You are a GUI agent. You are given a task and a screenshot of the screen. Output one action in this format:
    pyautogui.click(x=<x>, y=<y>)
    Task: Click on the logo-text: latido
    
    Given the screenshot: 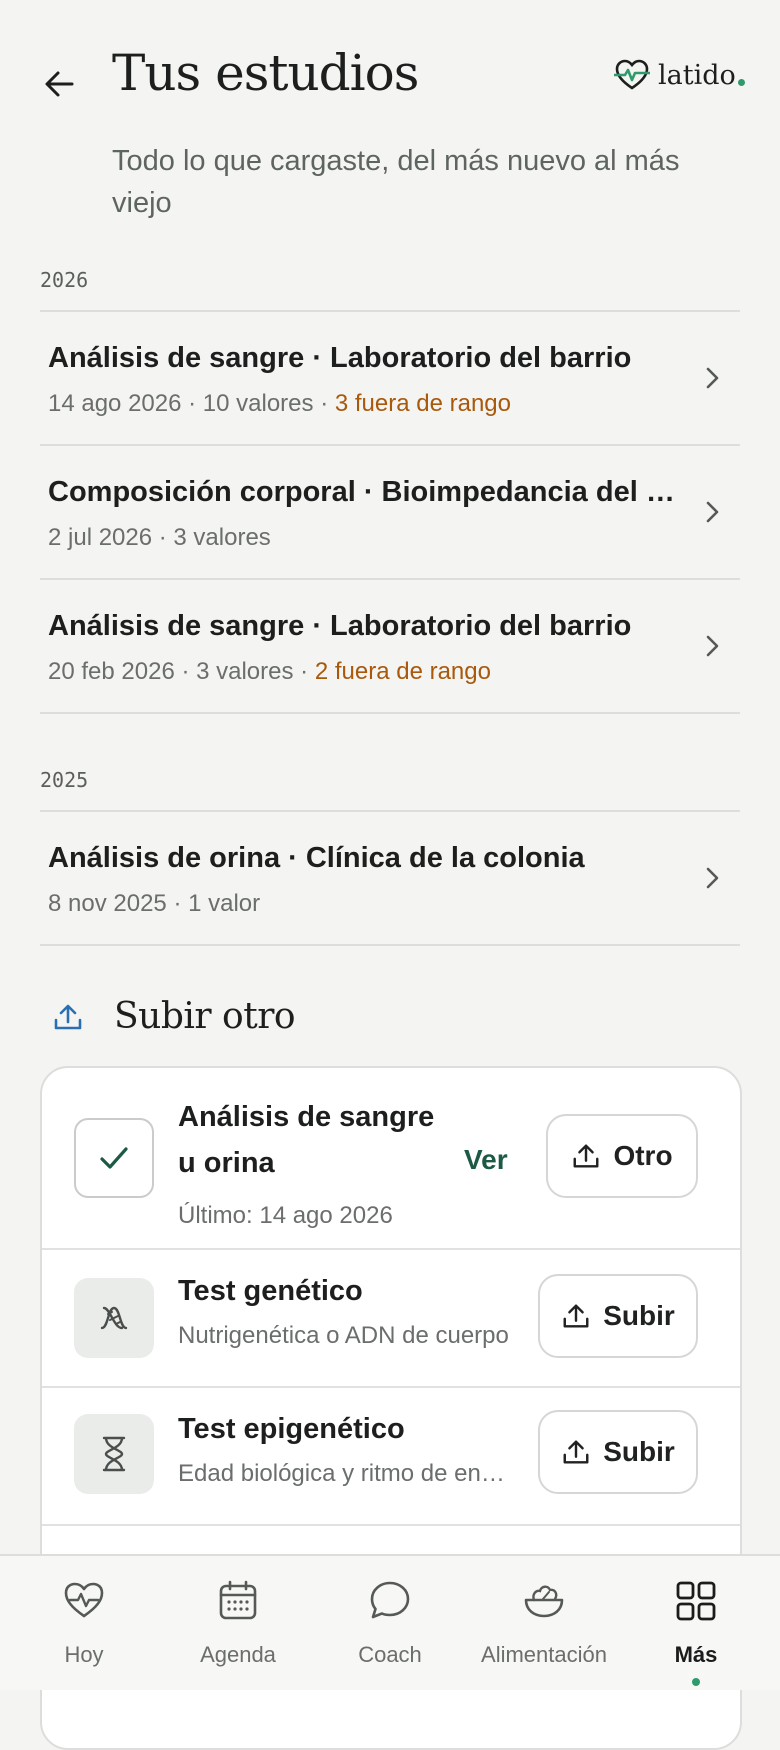 What is the action you would take?
    pyautogui.click(x=697, y=75)
    